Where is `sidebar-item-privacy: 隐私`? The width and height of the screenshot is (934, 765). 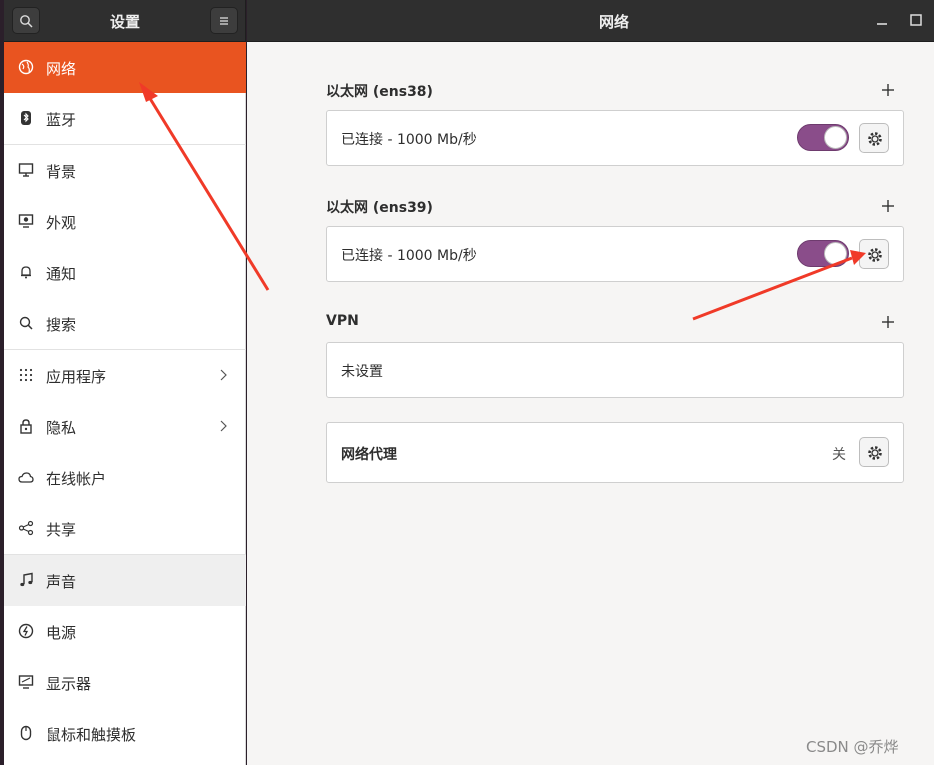
sidebar-item-privacy: 隐私 is located at coordinates (125, 426).